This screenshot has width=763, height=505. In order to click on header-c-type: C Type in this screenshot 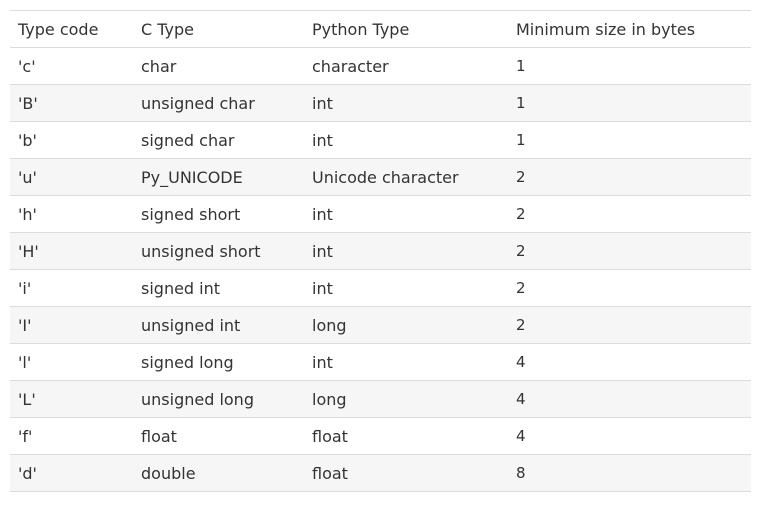, I will do `click(218, 29)`.